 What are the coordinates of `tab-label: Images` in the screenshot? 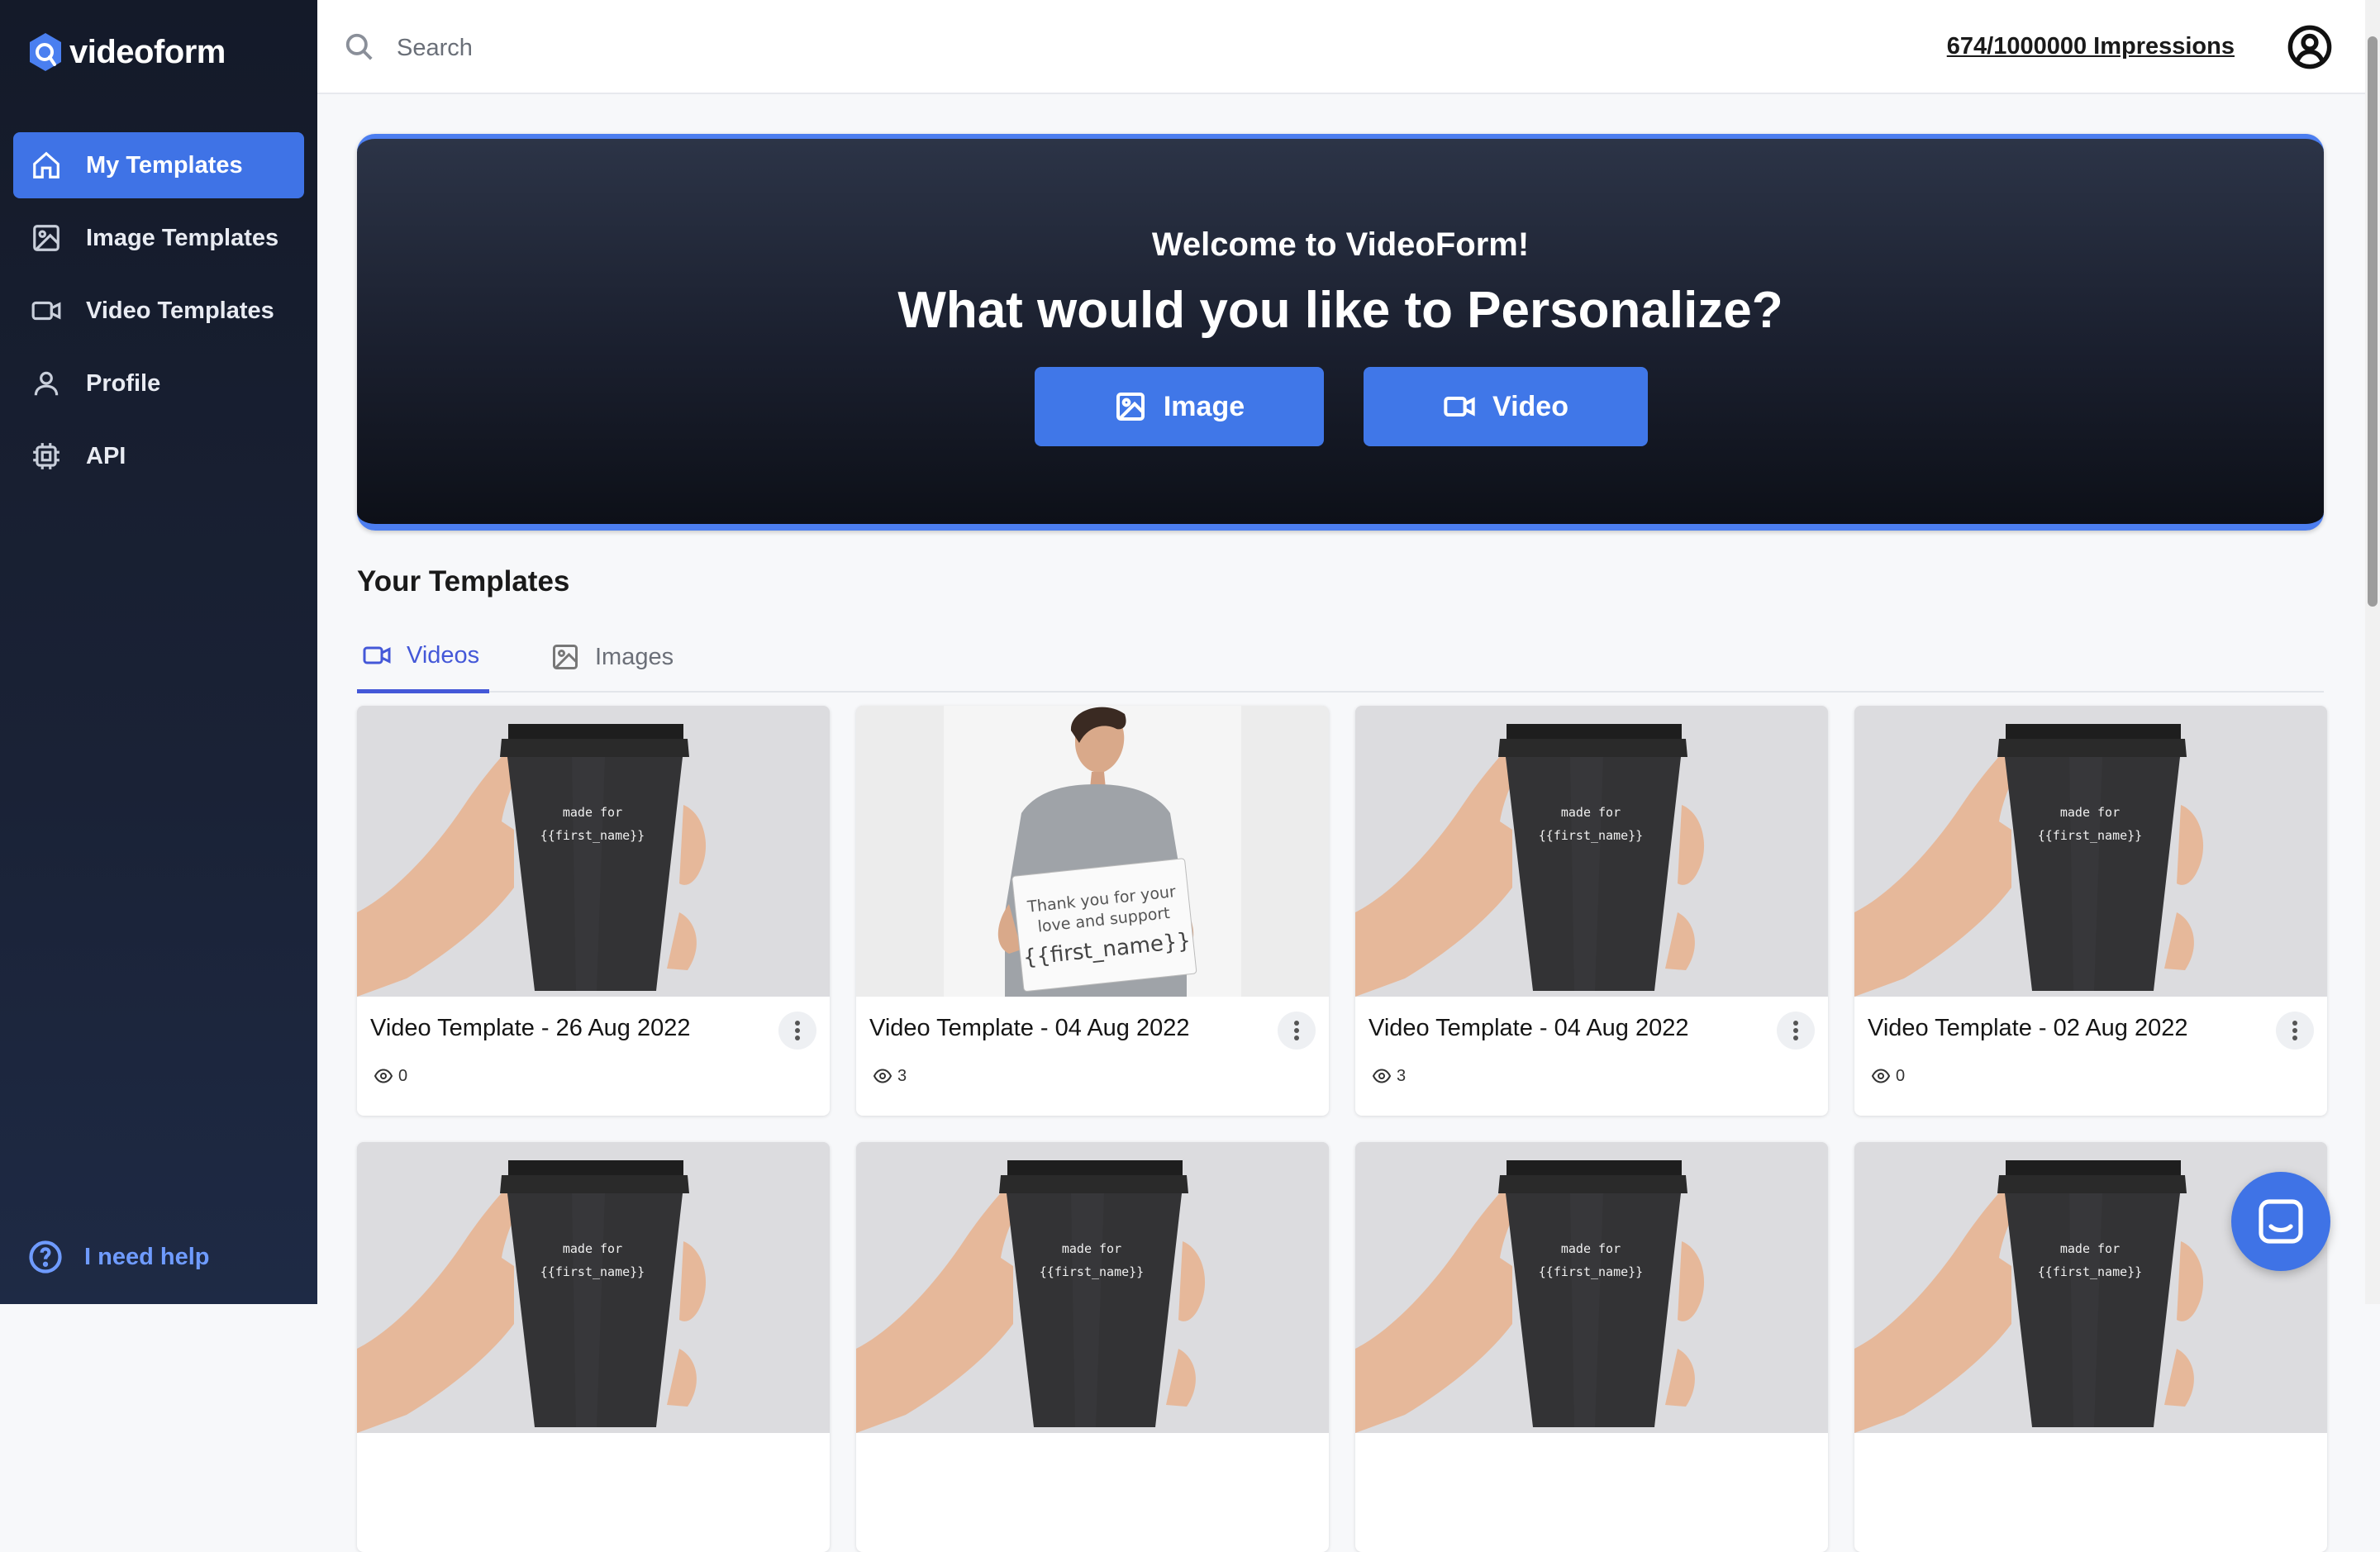 It's located at (634, 656).